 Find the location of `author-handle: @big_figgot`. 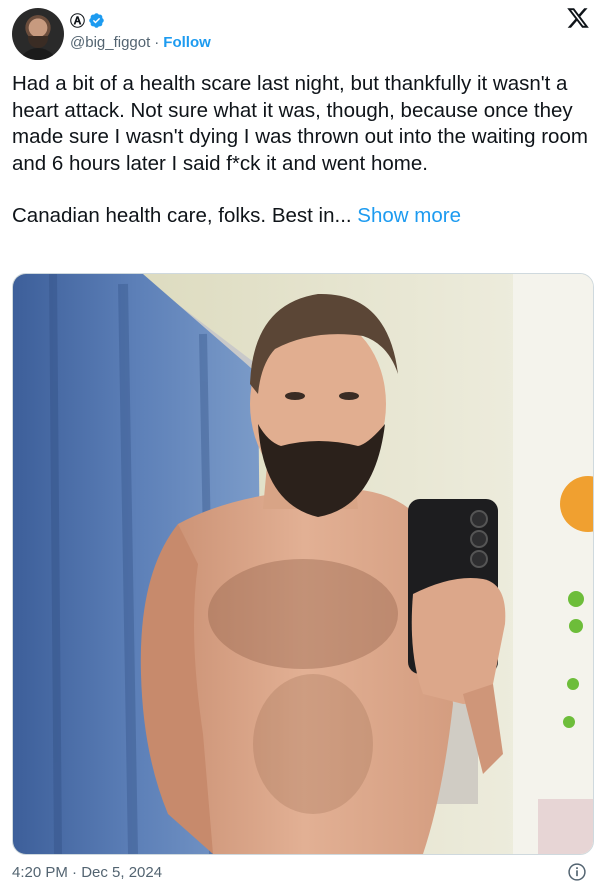

author-handle: @big_figgot is located at coordinates (110, 42).